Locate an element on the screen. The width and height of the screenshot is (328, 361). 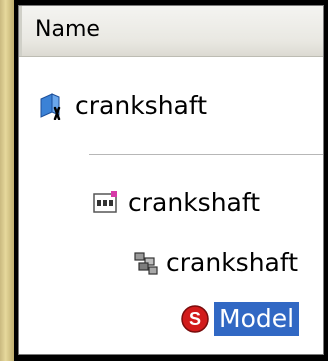
red-s-model-icon: S is located at coordinates (195, 319).